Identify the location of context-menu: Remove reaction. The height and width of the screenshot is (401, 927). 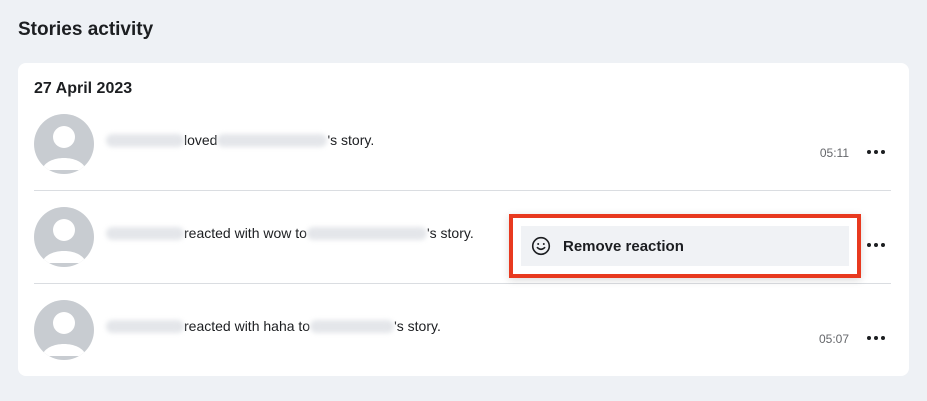
(685, 246).